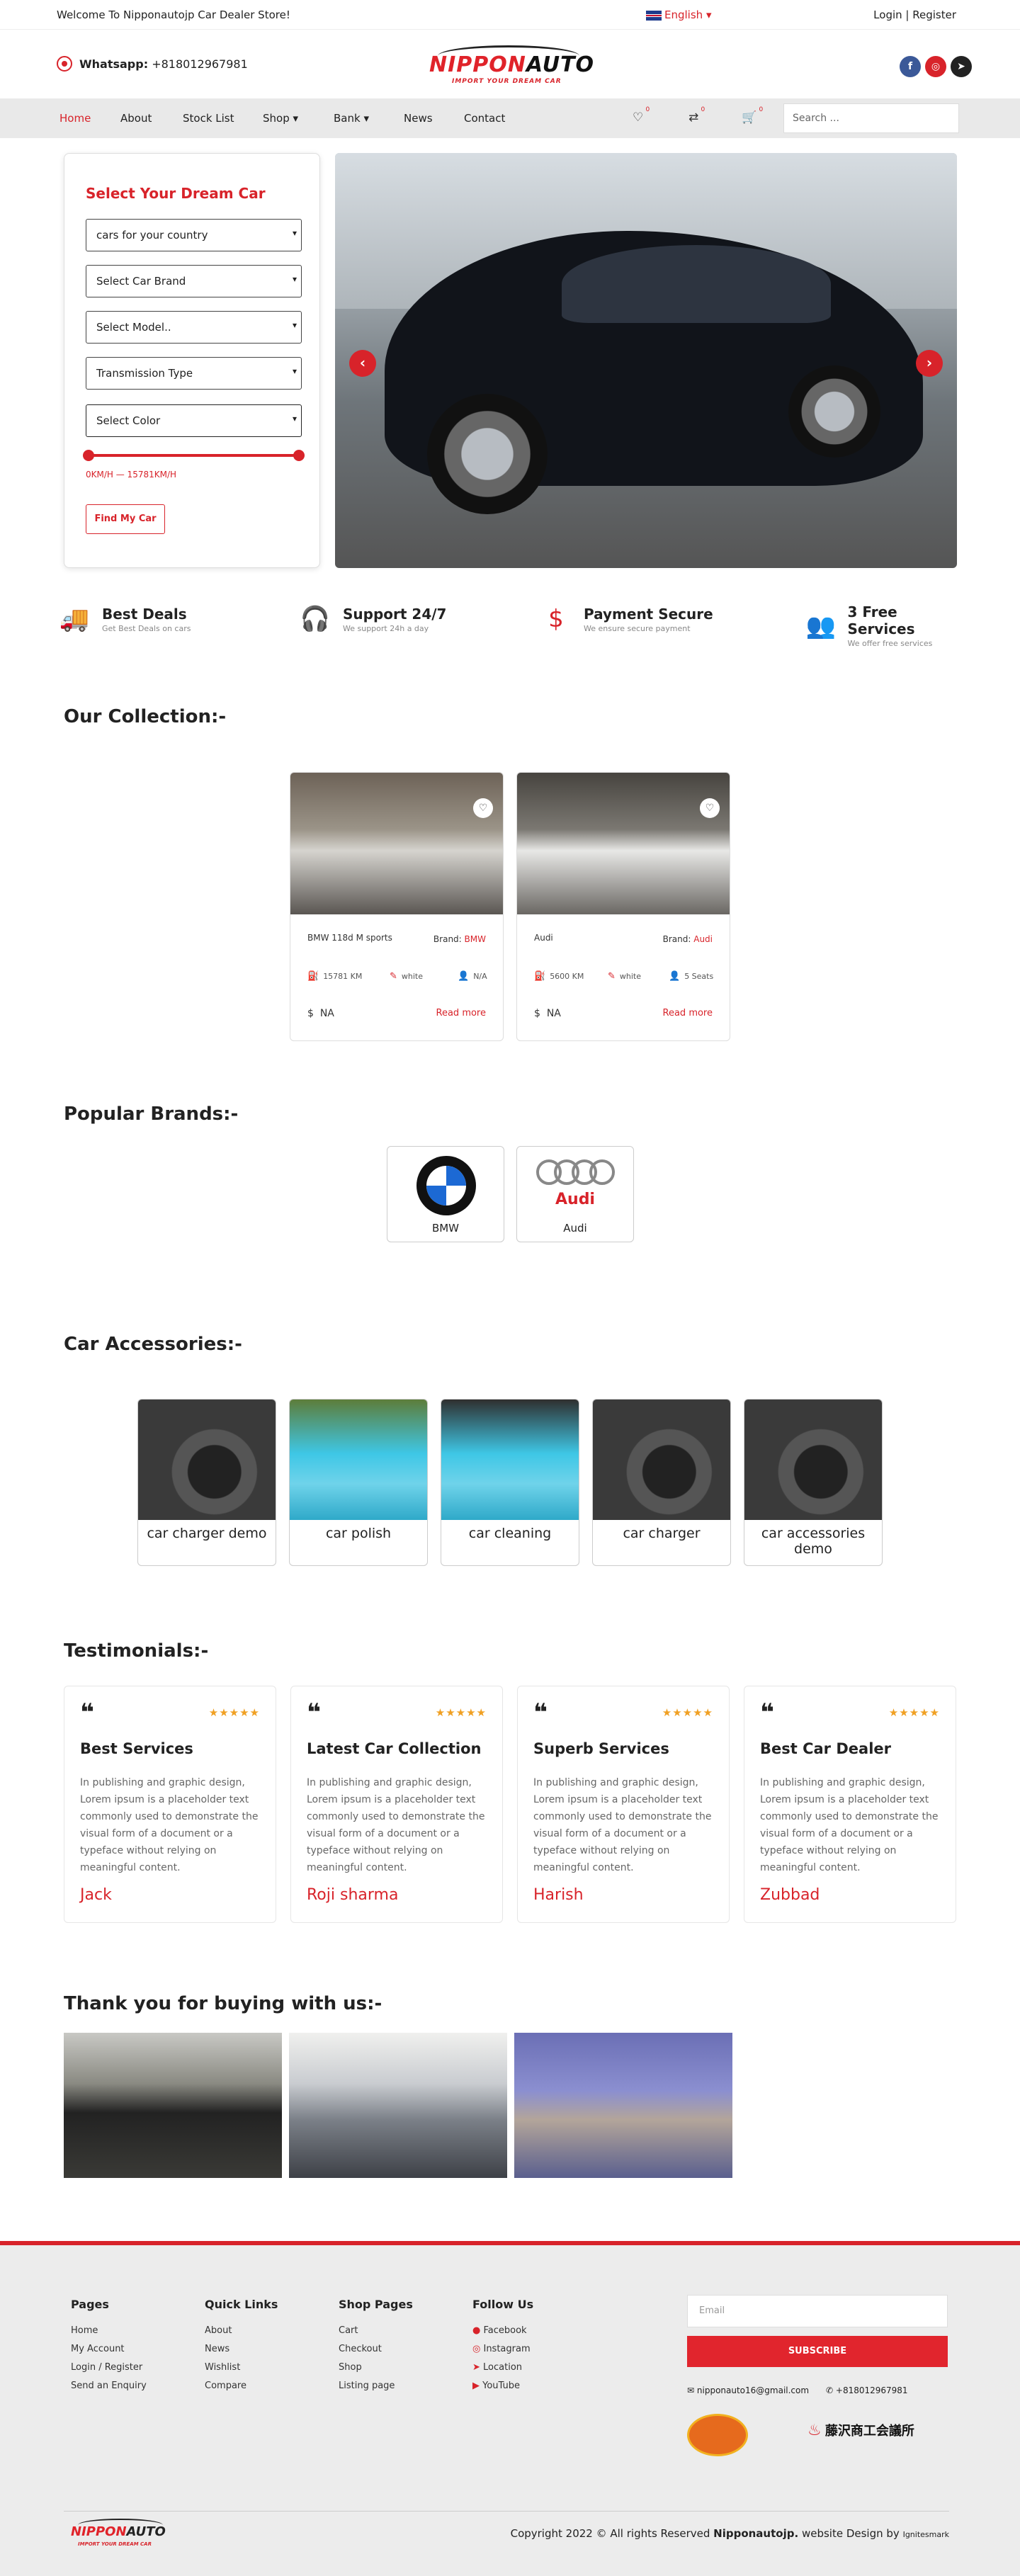  Describe the element at coordinates (358, 1533) in the screenshot. I see `accessory-label: car polish` at that location.